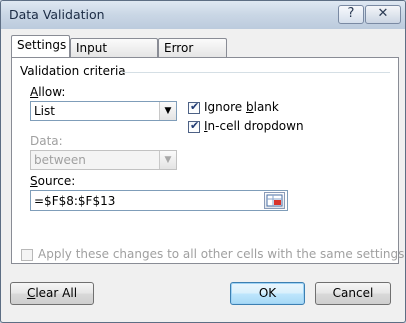 The image size is (406, 323). I want to click on data-select: between ▼, so click(103, 160).